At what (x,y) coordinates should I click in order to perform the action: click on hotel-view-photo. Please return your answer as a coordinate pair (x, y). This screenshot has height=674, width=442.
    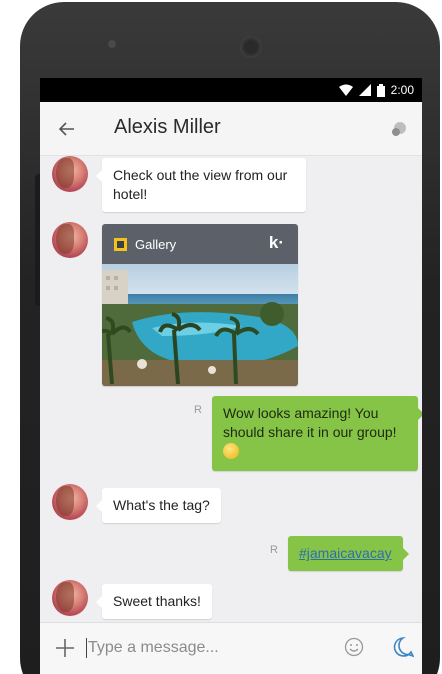
    Looking at the image, I should click on (200, 325).